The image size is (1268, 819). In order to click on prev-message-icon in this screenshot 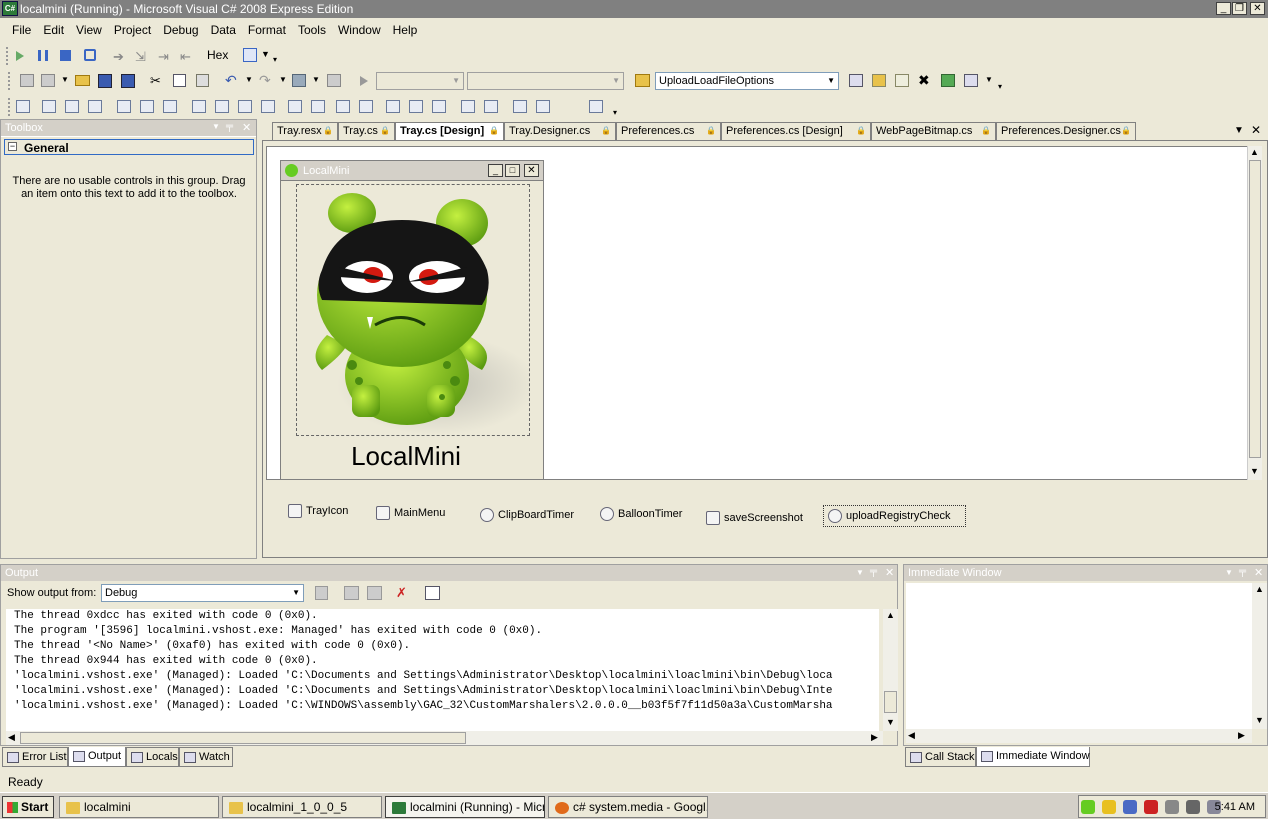, I will do `click(351, 593)`.